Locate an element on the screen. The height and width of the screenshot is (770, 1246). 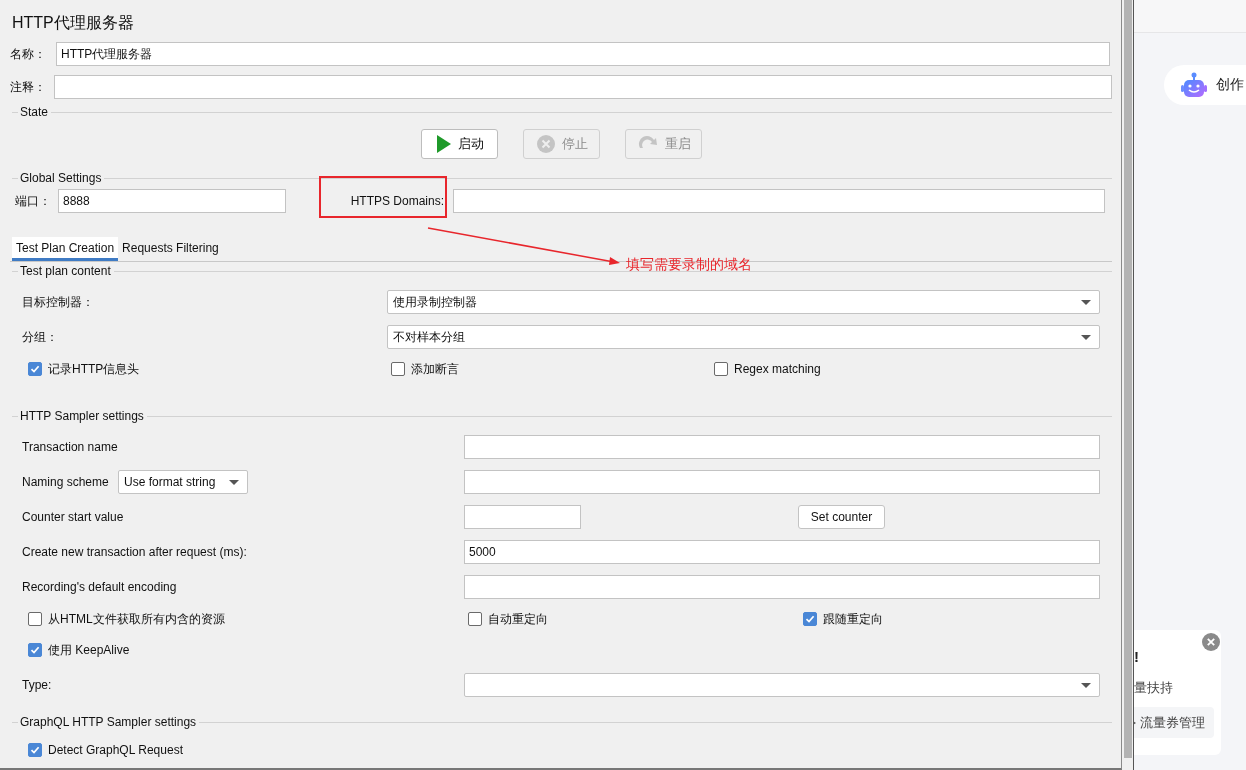
checkbox: 跟随重定向 is located at coordinates (843, 619).